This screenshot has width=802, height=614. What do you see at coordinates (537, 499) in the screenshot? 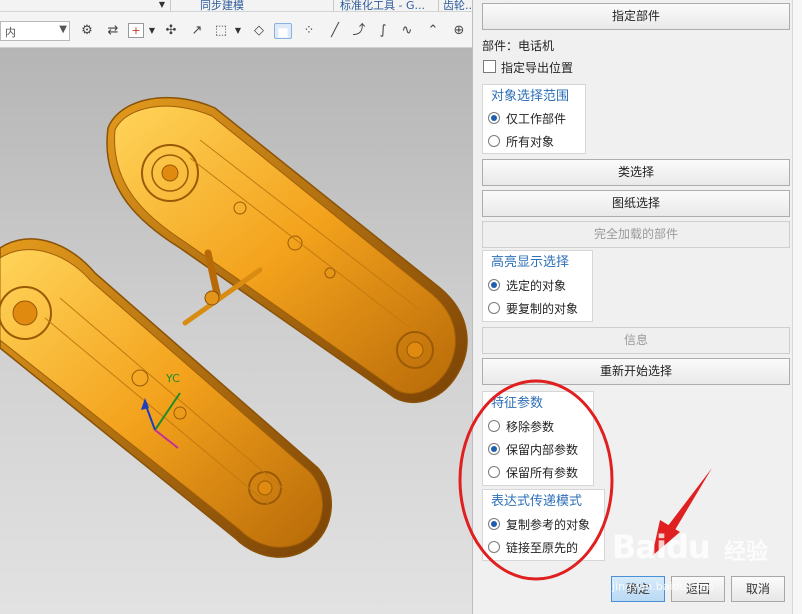
I see `expression-mode-title: 表达式传递模式` at bounding box center [537, 499].